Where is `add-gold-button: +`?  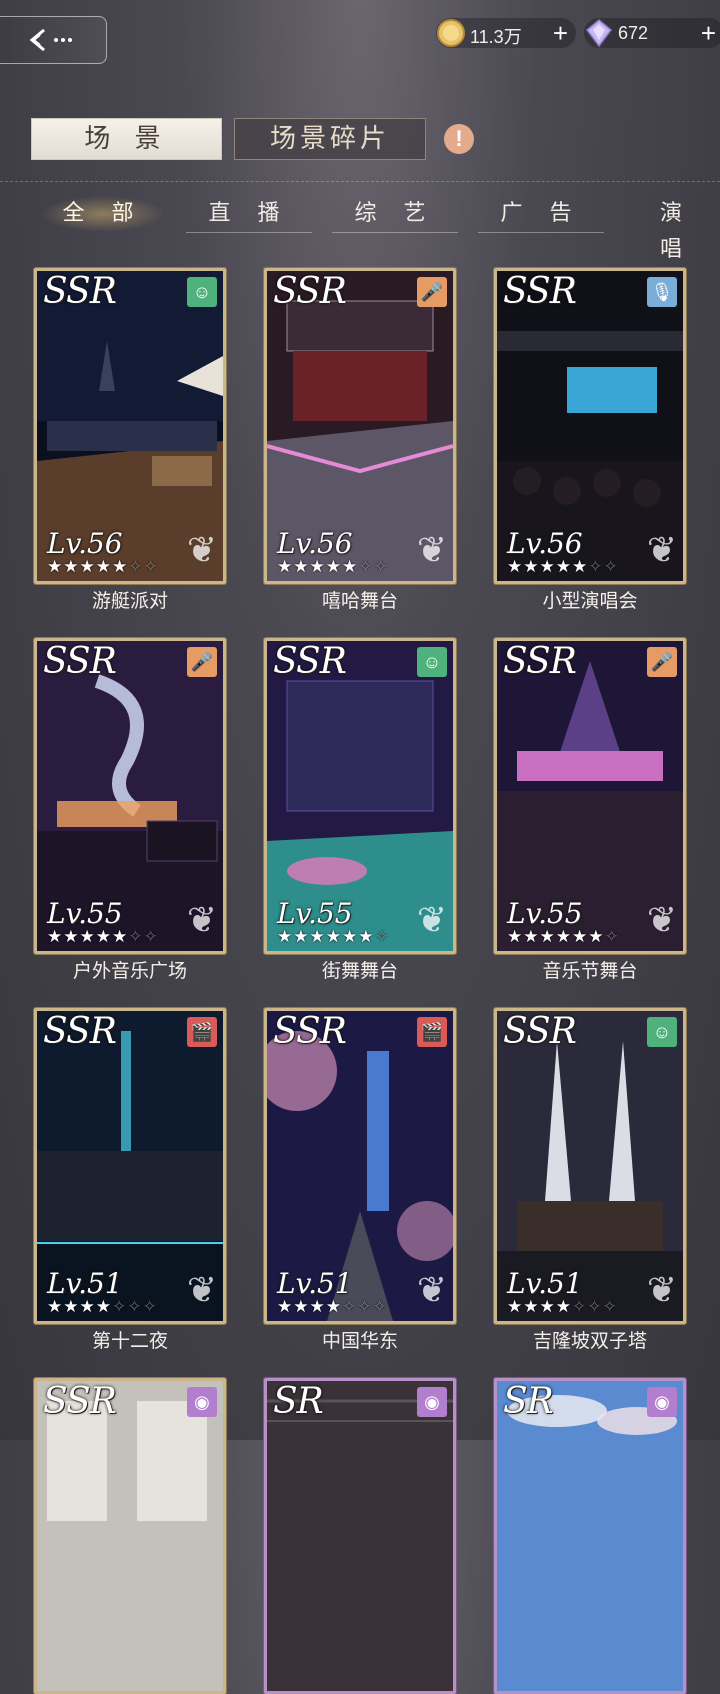
add-gold-button: + is located at coordinates (560, 33).